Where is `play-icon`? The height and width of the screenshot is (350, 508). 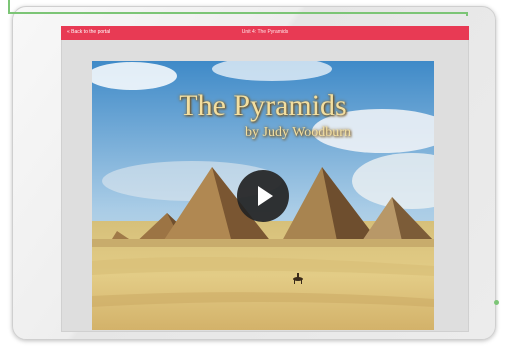 play-icon is located at coordinates (265, 196).